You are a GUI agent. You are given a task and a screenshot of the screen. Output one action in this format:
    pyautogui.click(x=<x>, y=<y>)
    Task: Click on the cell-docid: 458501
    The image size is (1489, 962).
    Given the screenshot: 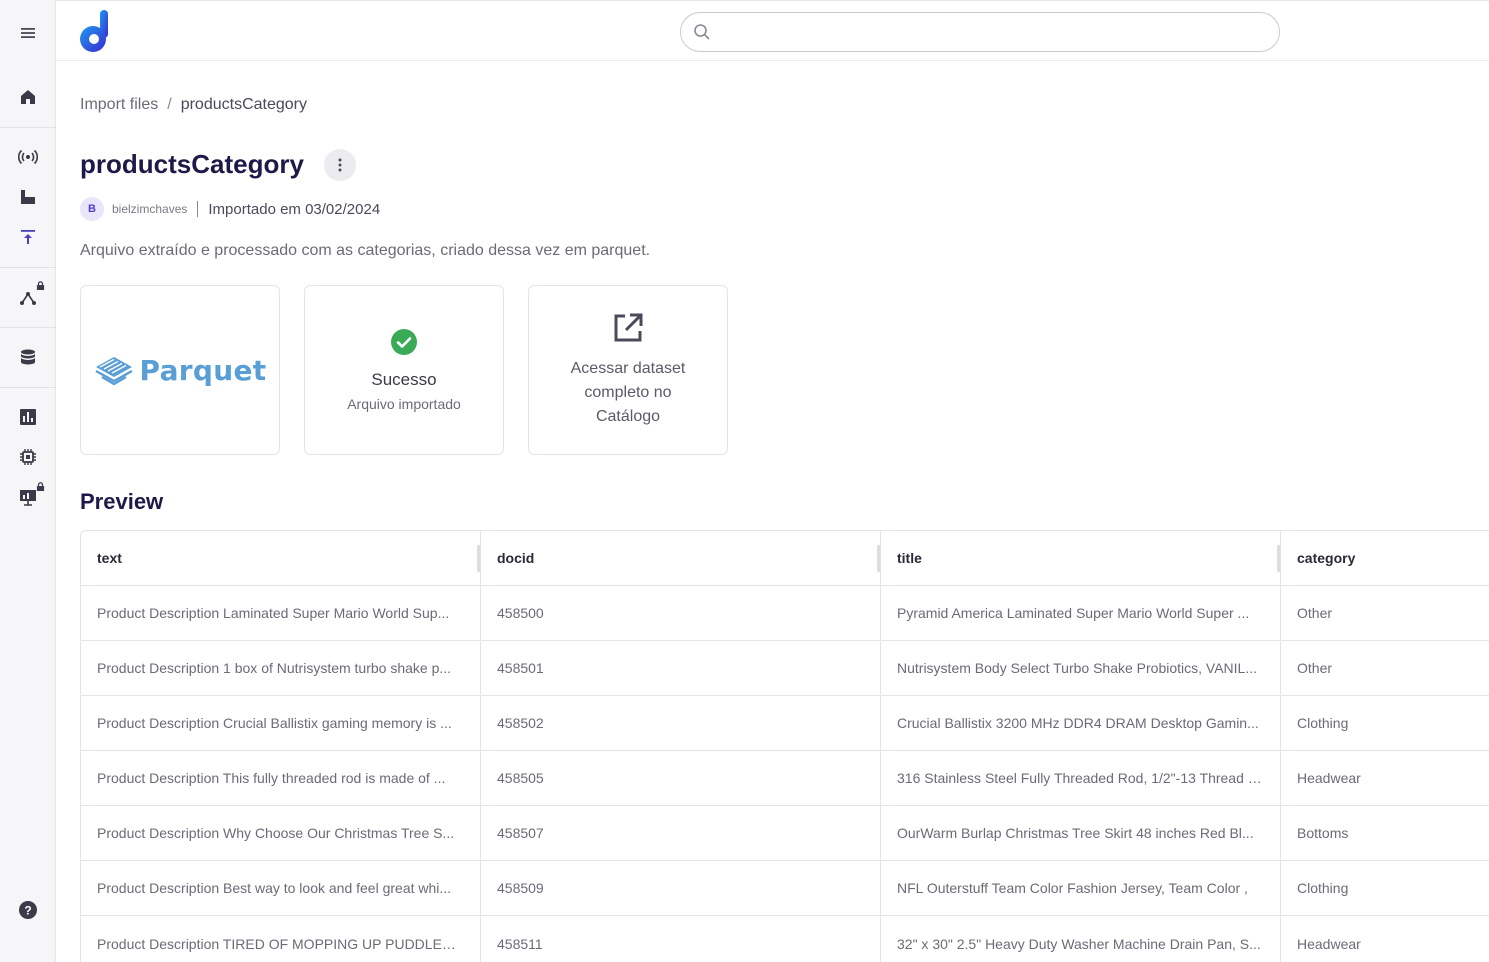 What is the action you would take?
    pyautogui.click(x=681, y=668)
    